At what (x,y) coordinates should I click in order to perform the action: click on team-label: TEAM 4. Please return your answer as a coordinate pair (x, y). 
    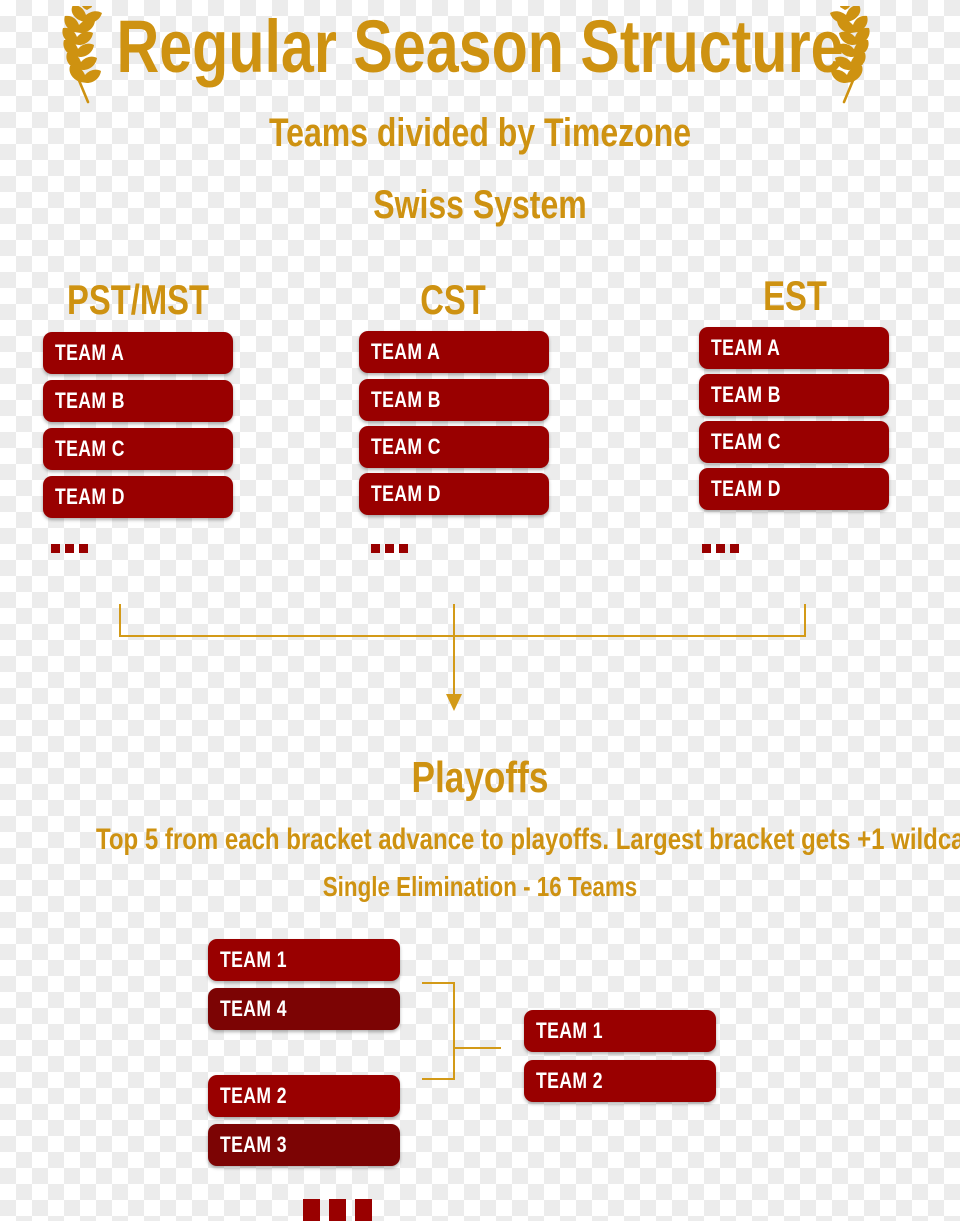
    Looking at the image, I should click on (253, 1008).